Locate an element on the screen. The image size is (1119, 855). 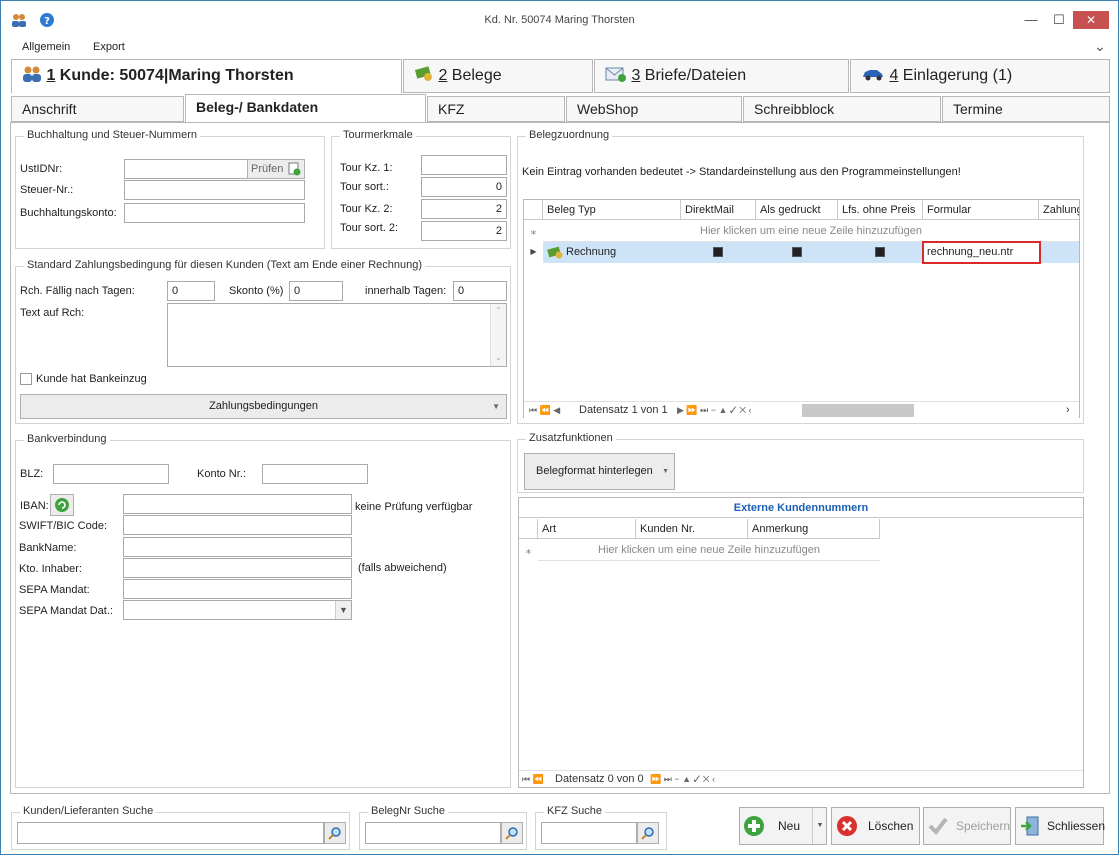
col-art: Art is located at coordinates (587, 529).